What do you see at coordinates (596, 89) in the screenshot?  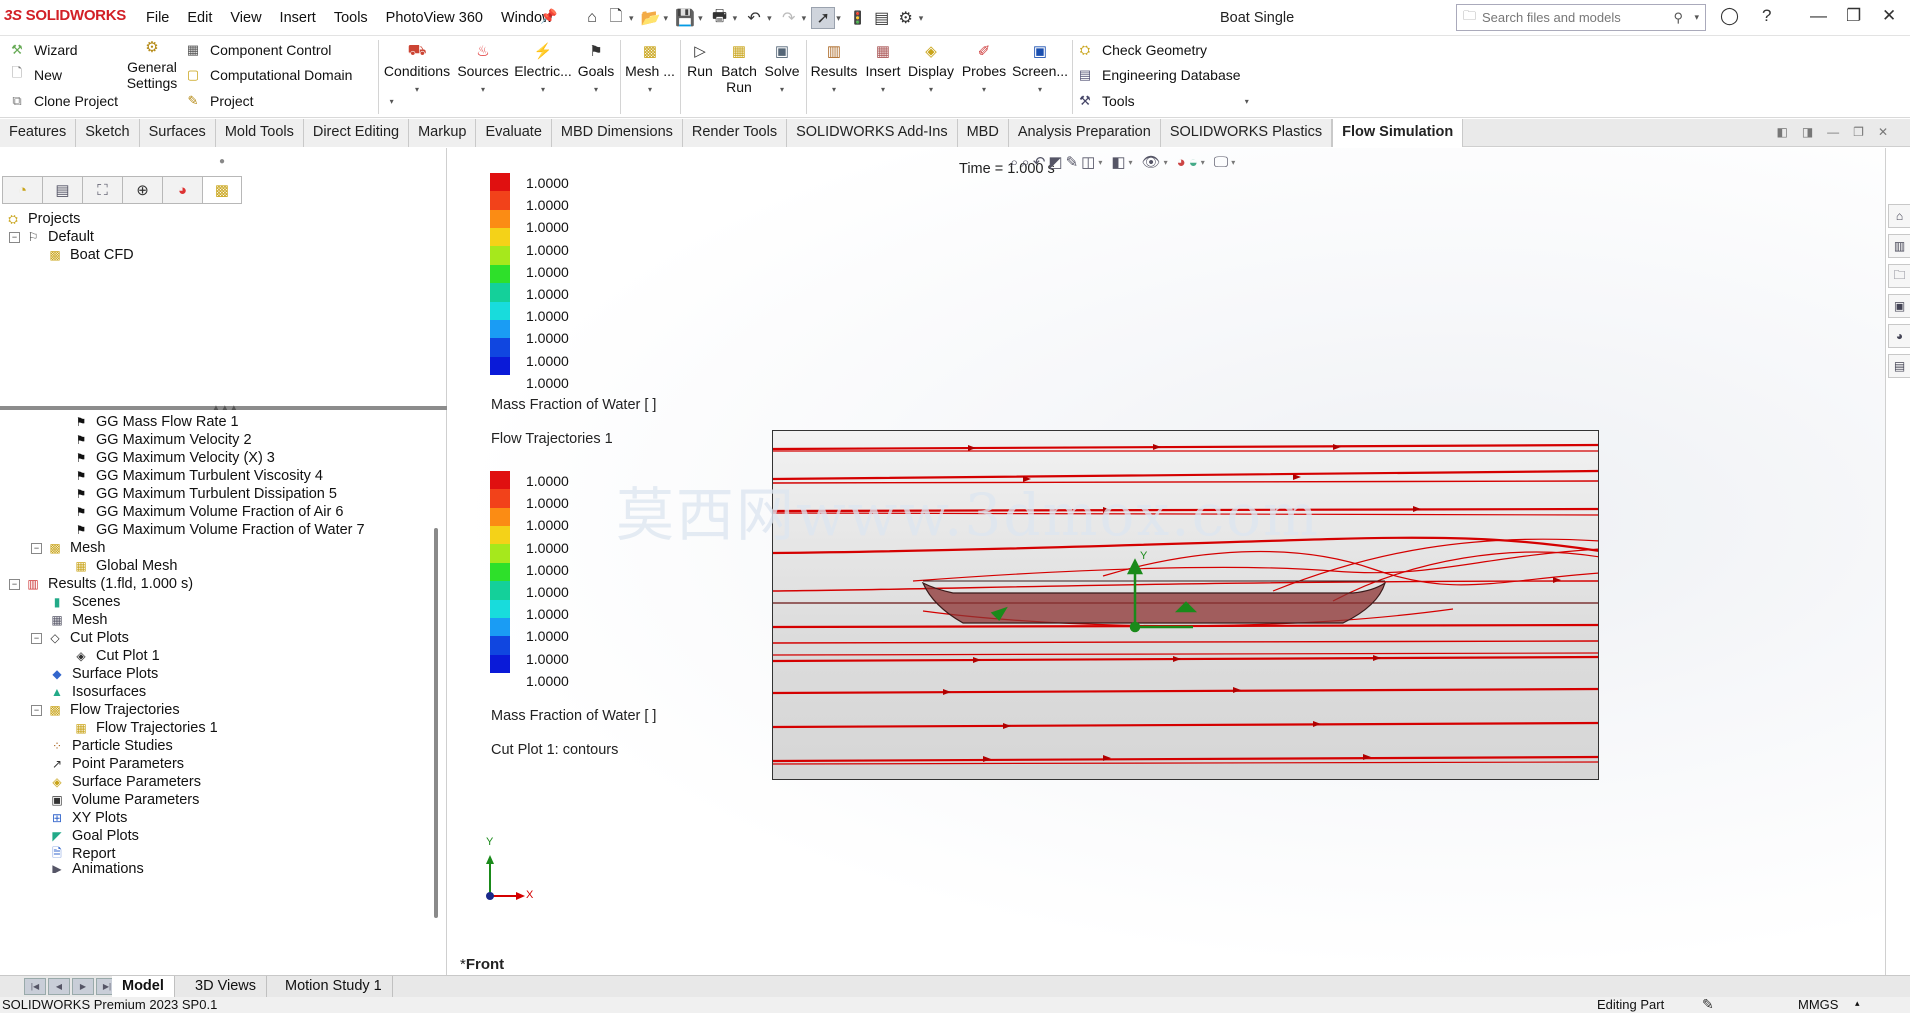 I see `goals-dropdown-icon: ▾` at bounding box center [596, 89].